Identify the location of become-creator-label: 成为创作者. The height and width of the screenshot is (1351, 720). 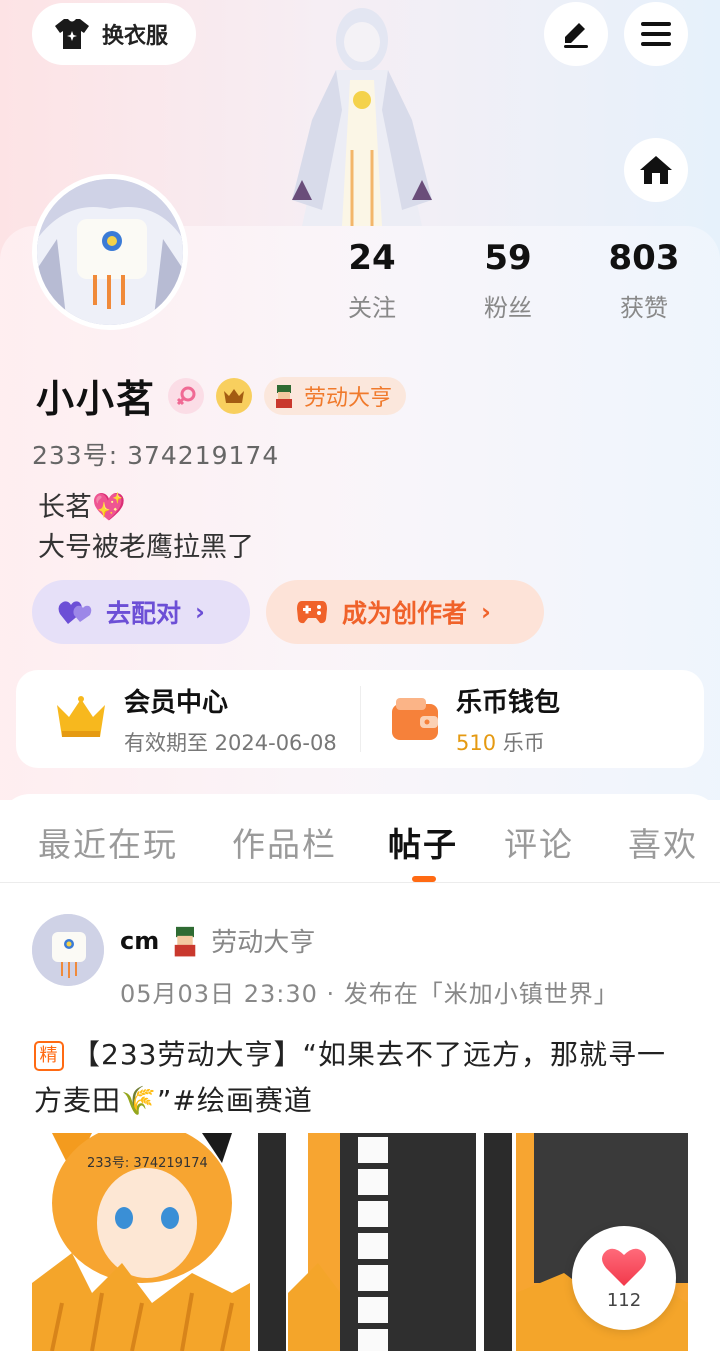
(405, 613).